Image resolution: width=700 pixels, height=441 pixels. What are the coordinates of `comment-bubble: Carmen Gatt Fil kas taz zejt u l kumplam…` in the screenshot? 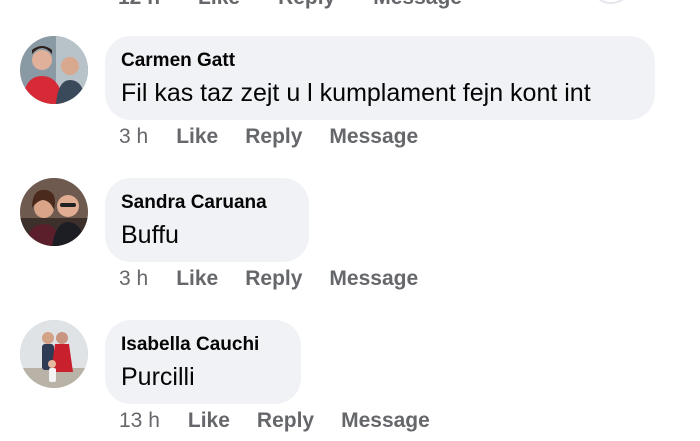 It's located at (380, 78).